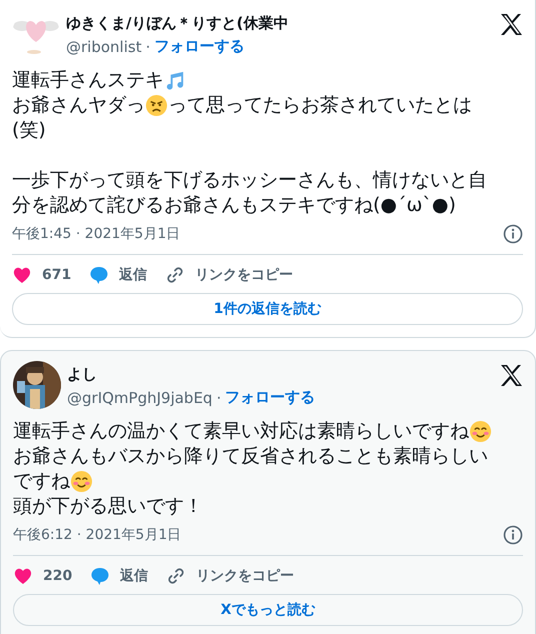 The width and height of the screenshot is (536, 634). Describe the element at coordinates (96, 234) in the screenshot. I see `timestamp: 午後1:45 · 2021年5月1日` at that location.